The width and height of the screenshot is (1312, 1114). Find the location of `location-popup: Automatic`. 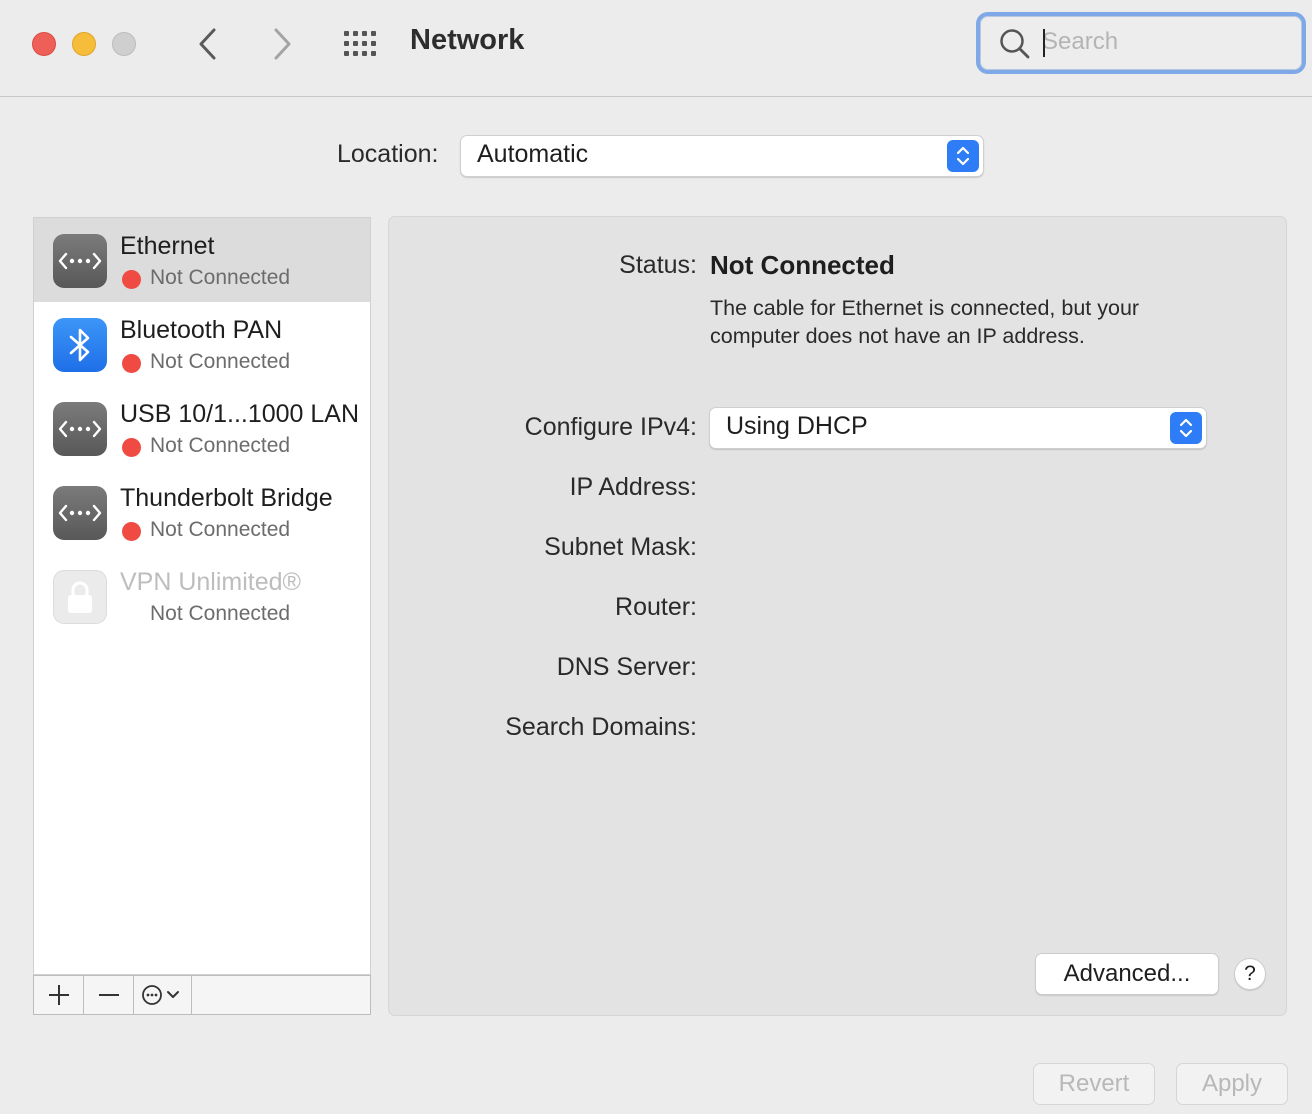

location-popup: Automatic is located at coordinates (722, 156).